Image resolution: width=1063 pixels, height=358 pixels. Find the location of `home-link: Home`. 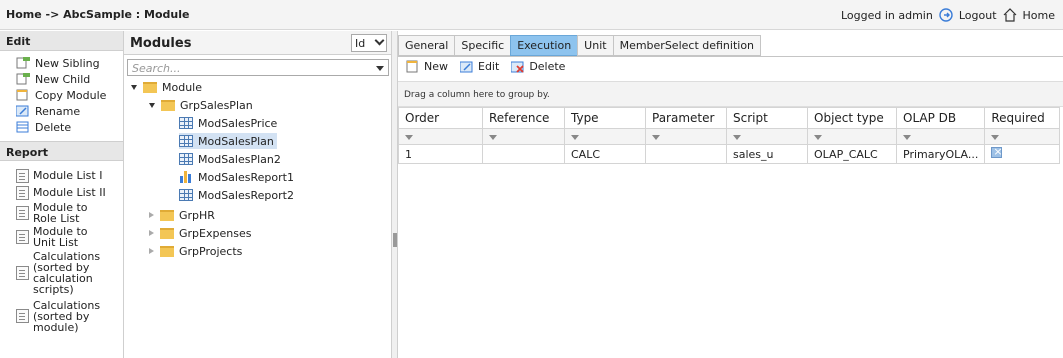

home-link: Home is located at coordinates (1039, 15).